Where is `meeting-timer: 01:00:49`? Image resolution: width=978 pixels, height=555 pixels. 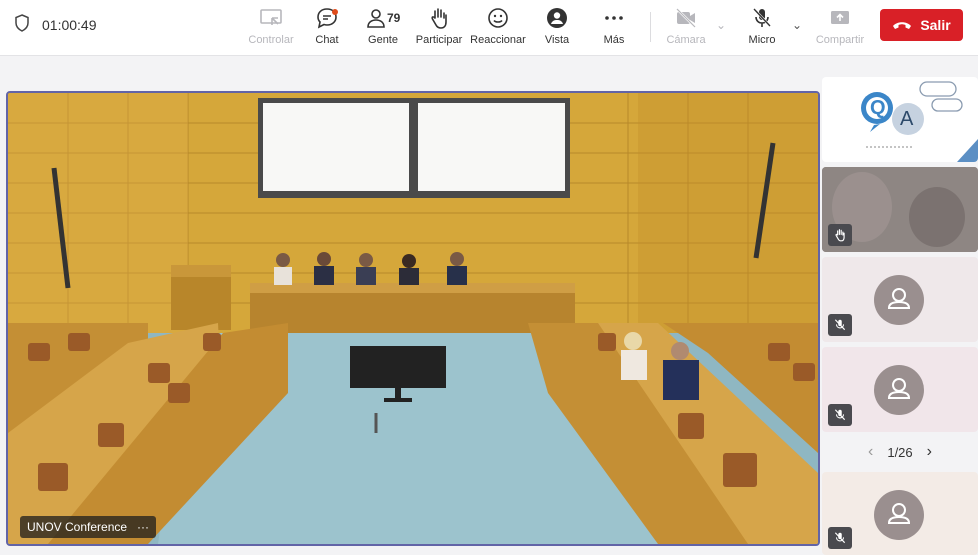
meeting-timer: 01:00:49 is located at coordinates (55, 24).